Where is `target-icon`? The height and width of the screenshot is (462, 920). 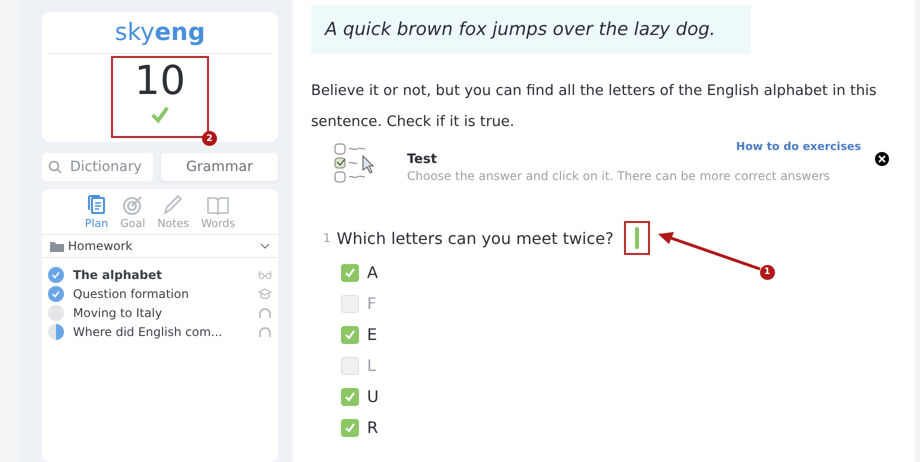
target-icon is located at coordinates (133, 205).